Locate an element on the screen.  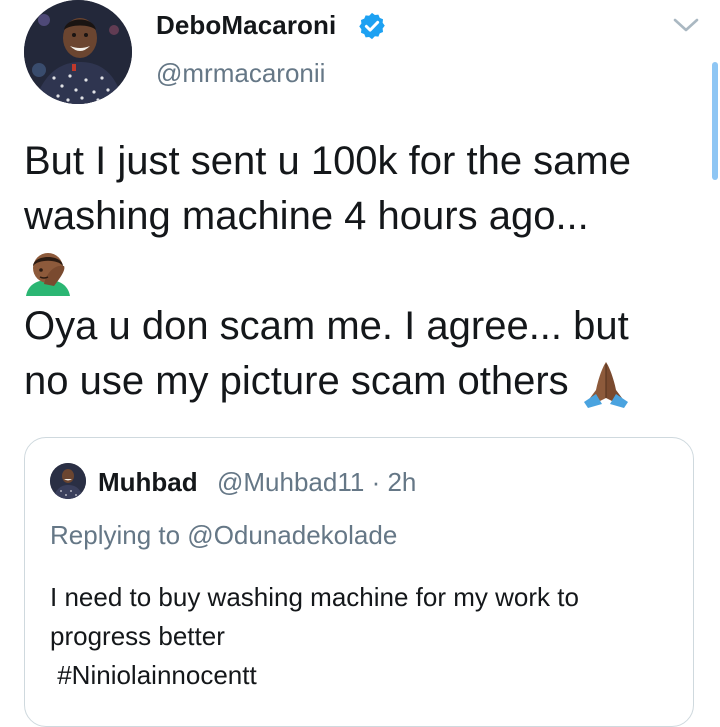
tweet-text-line: But I just sent u 100k for the same is located at coordinates (327, 161).